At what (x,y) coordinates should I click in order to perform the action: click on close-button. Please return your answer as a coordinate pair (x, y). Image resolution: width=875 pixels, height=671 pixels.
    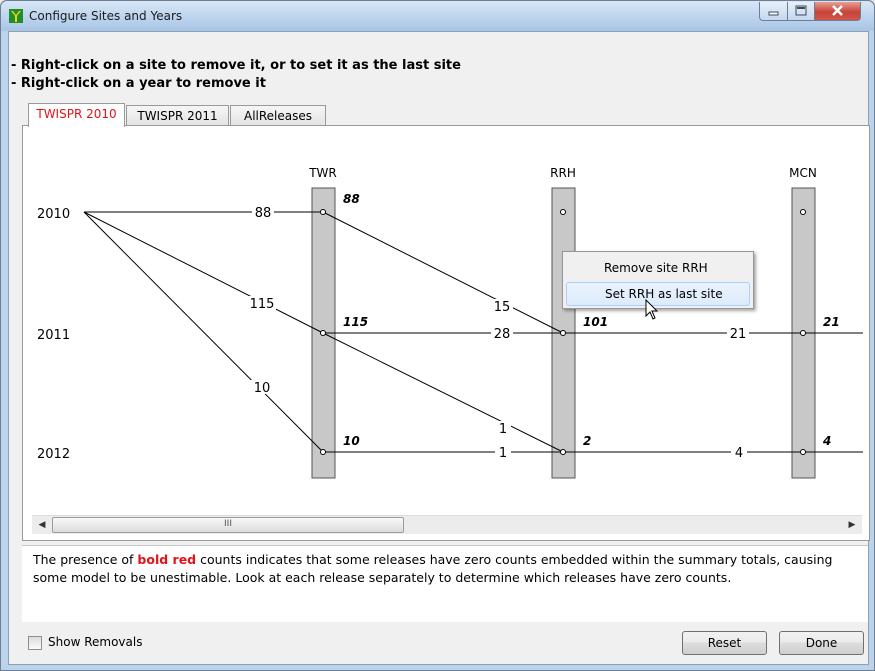
    Looking at the image, I should click on (837, 11).